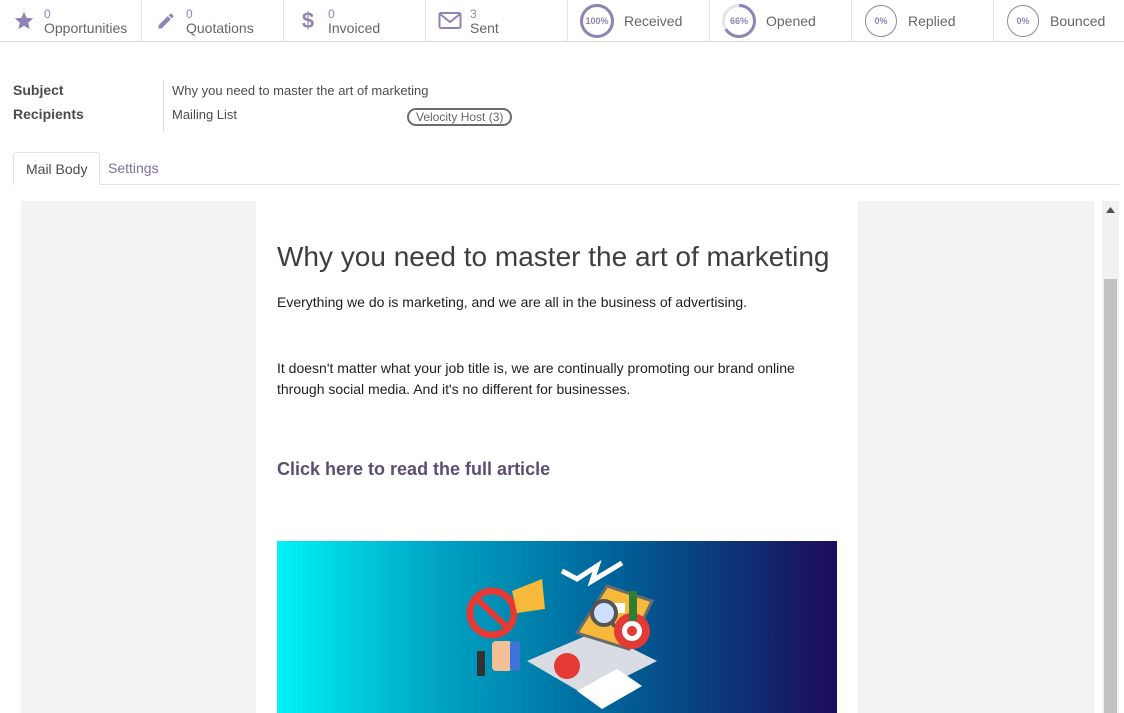 This screenshot has height=713, width=1124. What do you see at coordinates (48, 114) in the screenshot?
I see `recipients-label: Recipients` at bounding box center [48, 114].